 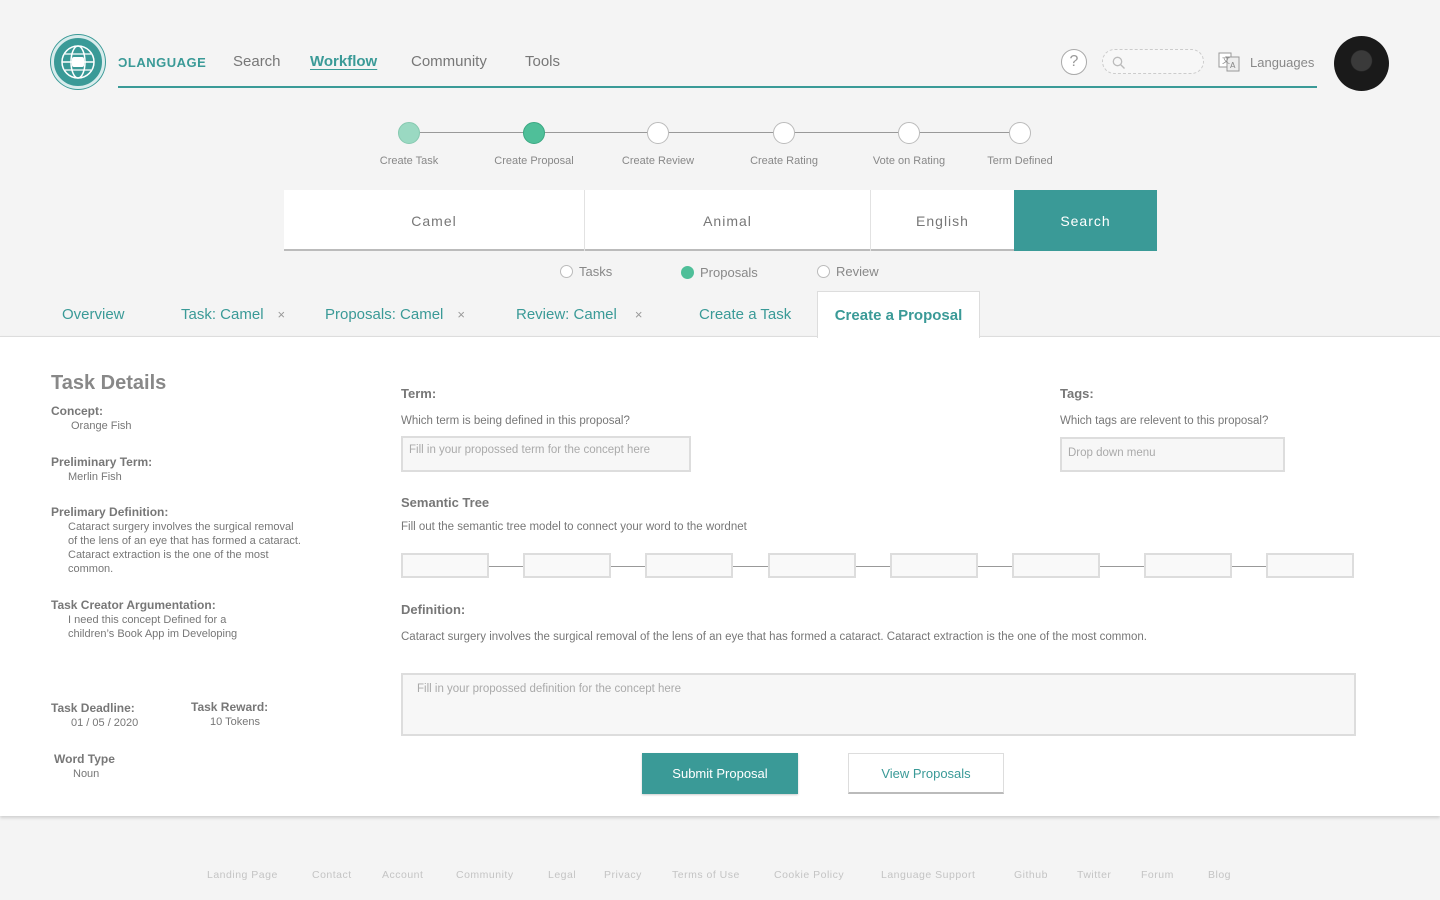 What do you see at coordinates (434, 220) in the screenshot?
I see `search-term-field: Camel` at bounding box center [434, 220].